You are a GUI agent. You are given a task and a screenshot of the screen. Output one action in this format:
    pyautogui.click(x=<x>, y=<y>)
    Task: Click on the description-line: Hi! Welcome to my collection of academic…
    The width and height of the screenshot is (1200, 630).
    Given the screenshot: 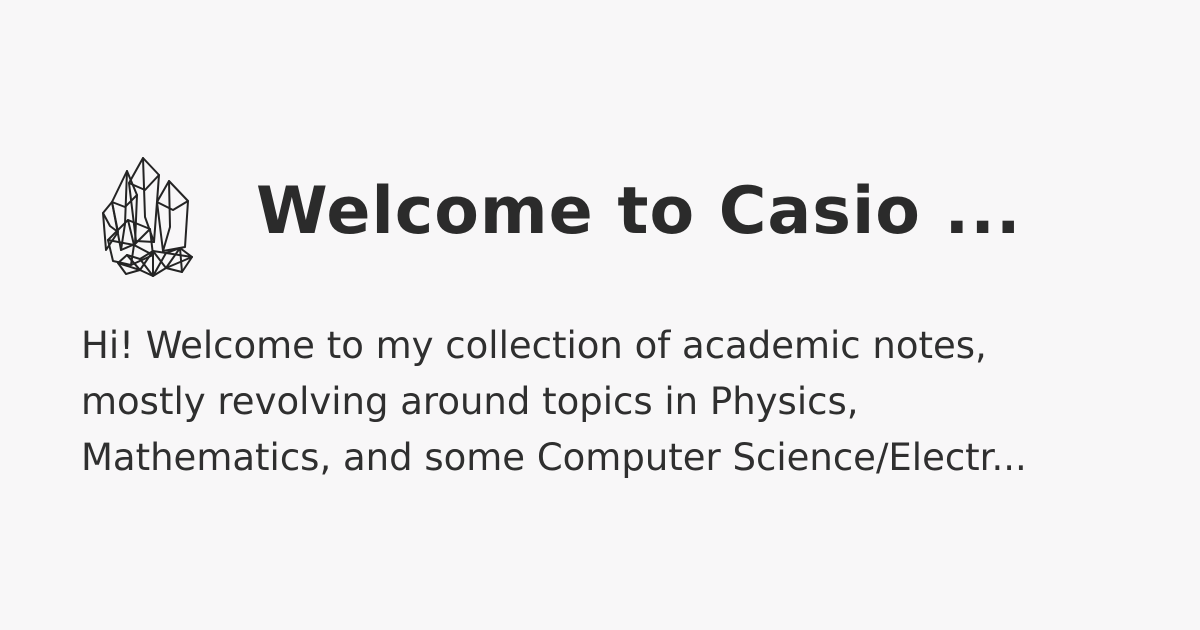 What is the action you would take?
    pyautogui.click(x=534, y=345)
    